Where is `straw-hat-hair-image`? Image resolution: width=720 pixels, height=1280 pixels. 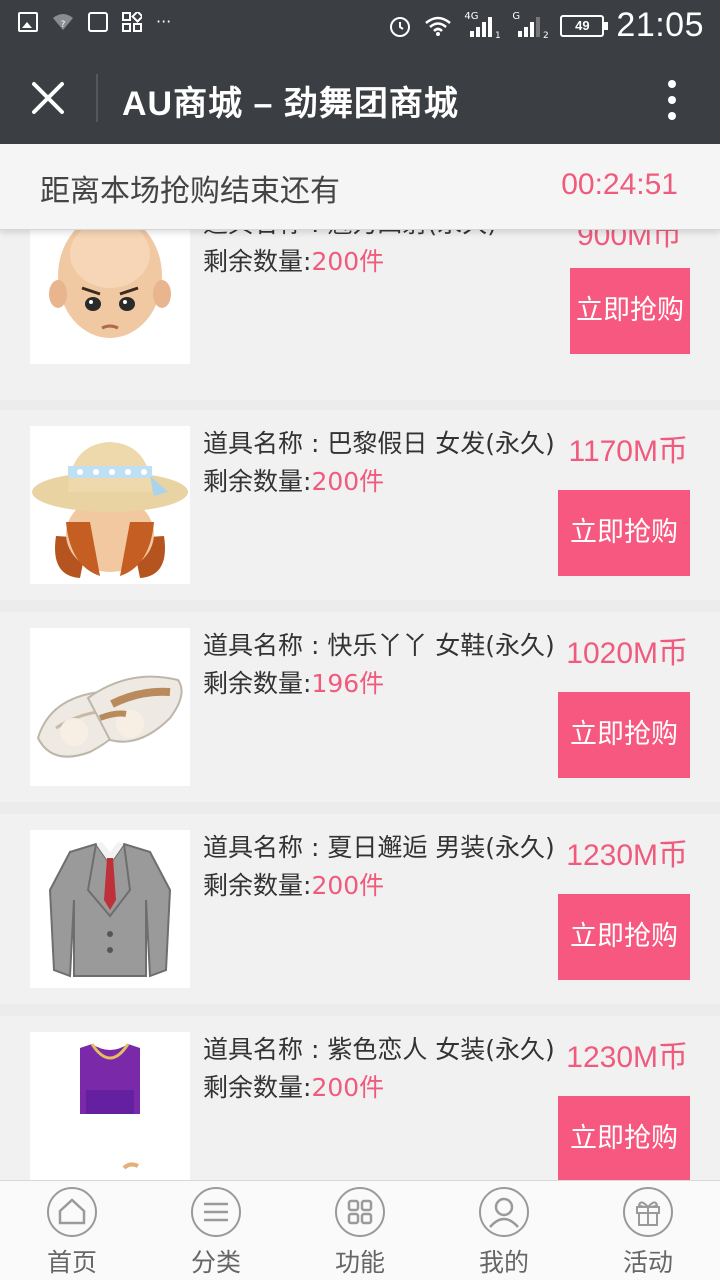
straw-hat-hair-image is located at coordinates (110, 510).